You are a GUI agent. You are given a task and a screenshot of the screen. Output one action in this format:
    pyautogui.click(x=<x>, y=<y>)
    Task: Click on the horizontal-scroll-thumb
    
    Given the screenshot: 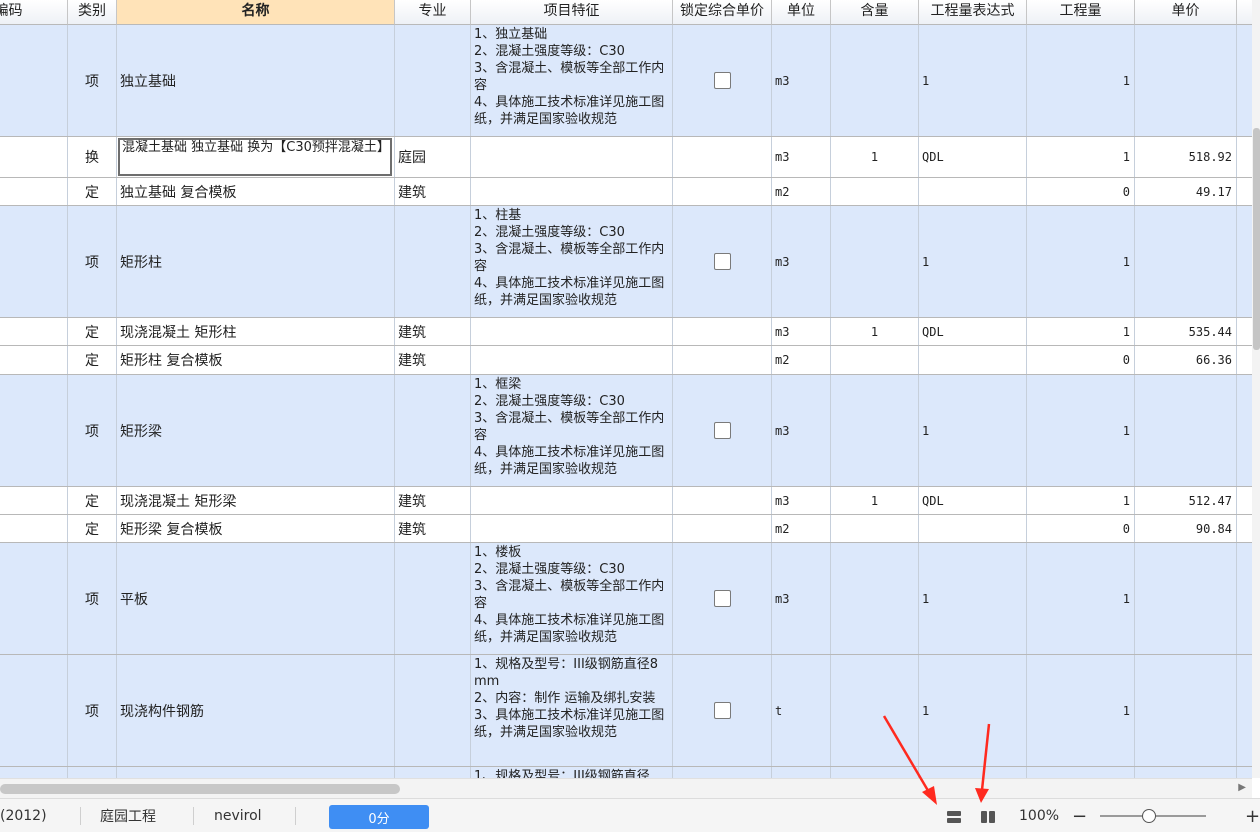 What is the action you would take?
    pyautogui.click(x=200, y=789)
    